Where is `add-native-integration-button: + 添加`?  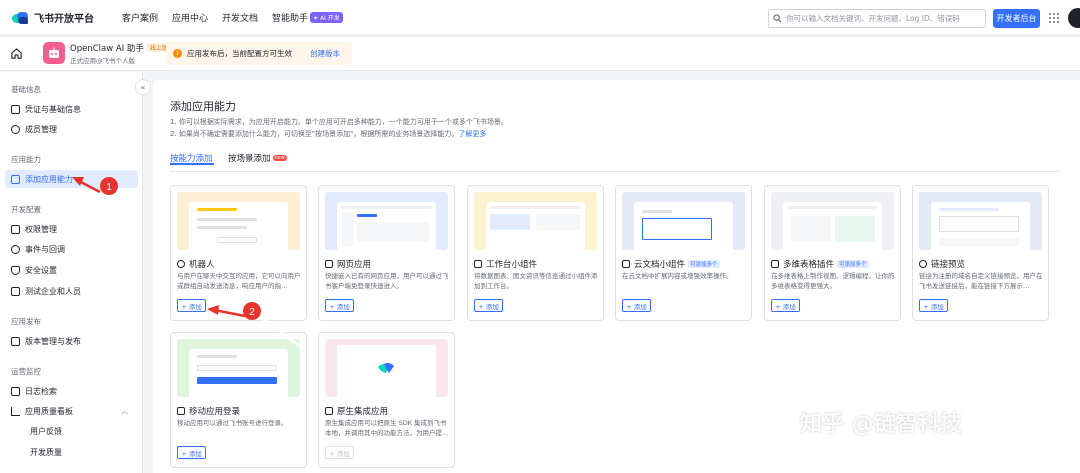
add-native-integration-button: + 添加 is located at coordinates (339, 452).